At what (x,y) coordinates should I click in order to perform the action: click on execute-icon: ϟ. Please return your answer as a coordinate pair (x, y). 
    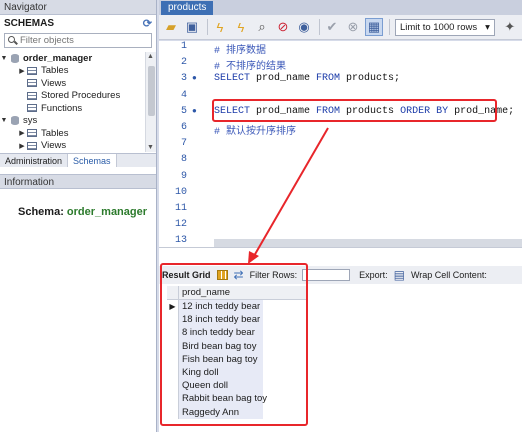
    Looking at the image, I should click on (220, 27).